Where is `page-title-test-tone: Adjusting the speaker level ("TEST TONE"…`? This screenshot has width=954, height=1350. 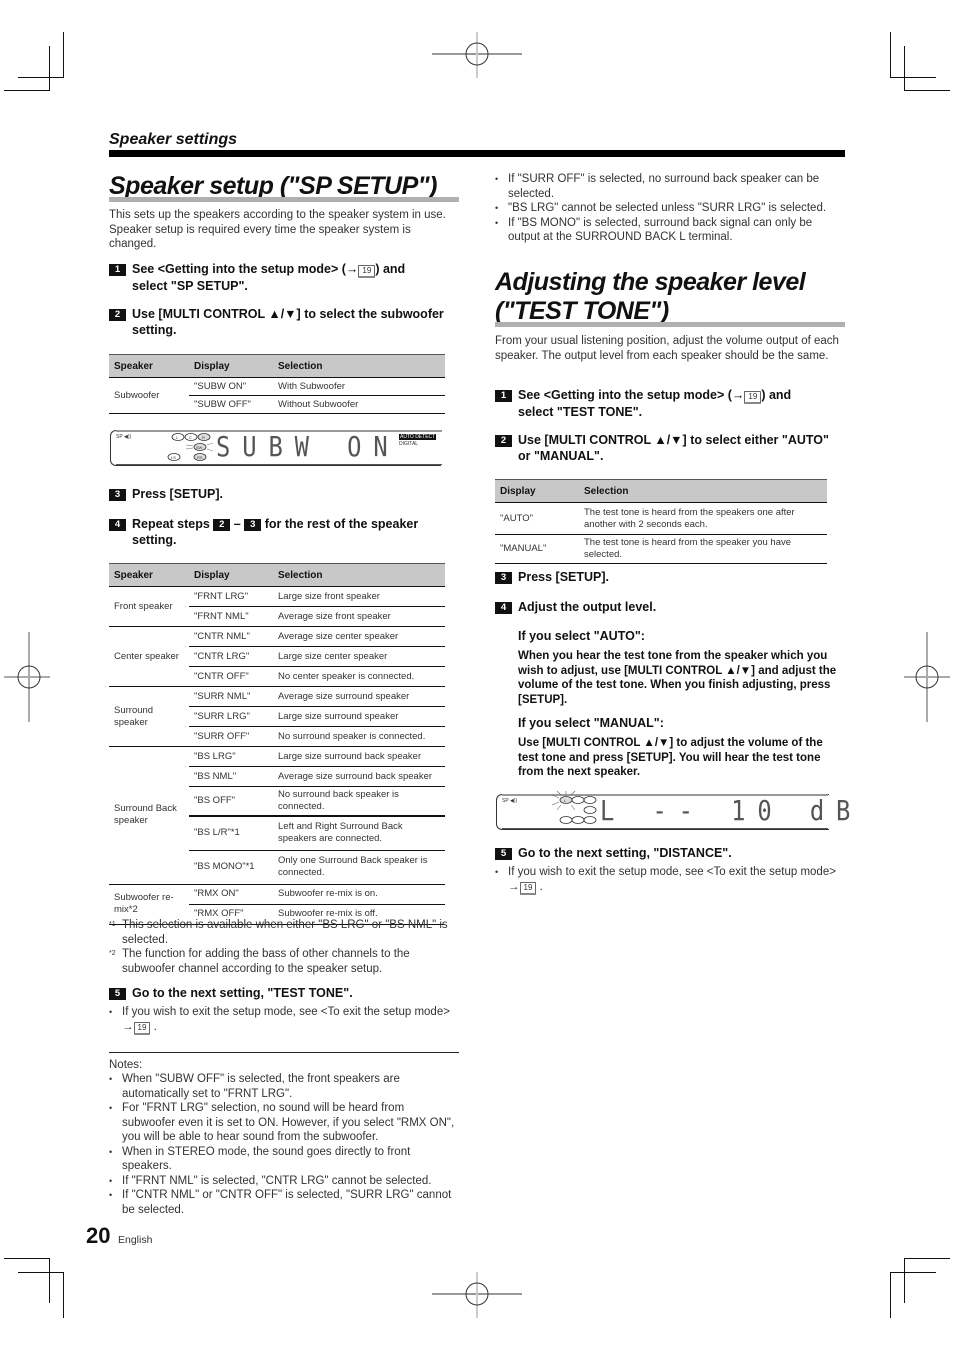
page-title-test-tone: Adjusting the speaker level ("TEST TONE"… is located at coordinates (650, 296).